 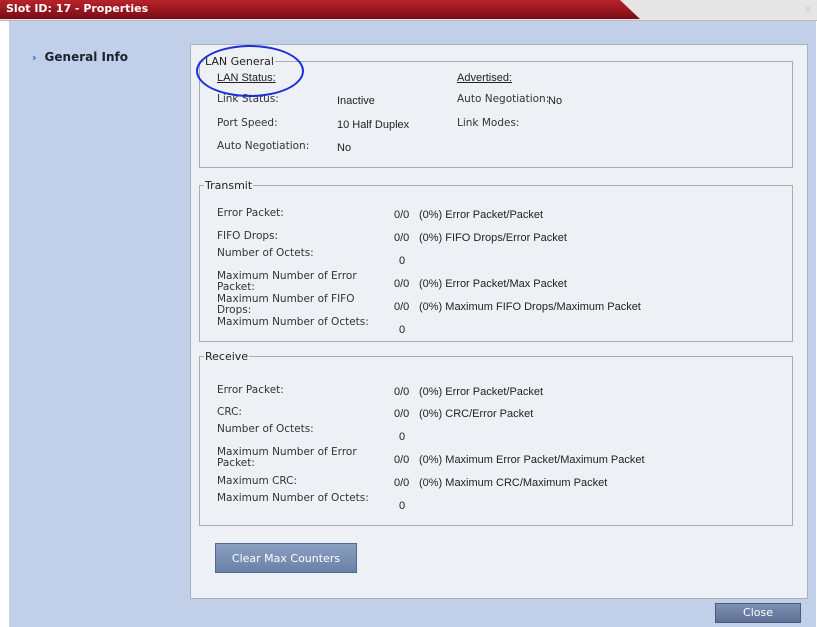 I want to click on transmit-row-description: (0%) Maximum FIFO Drops/Maximum Packet, so click(x=530, y=307).